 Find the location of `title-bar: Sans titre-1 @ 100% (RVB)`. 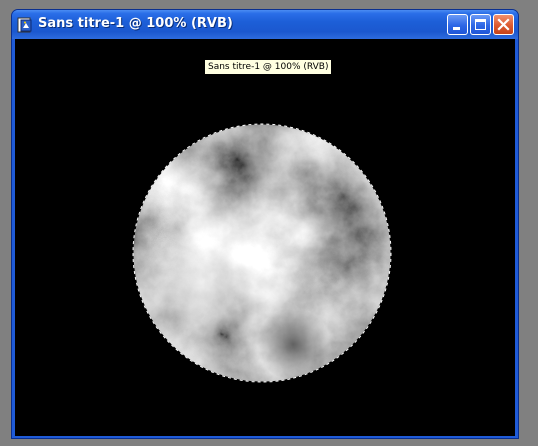

title-bar: Sans titre-1 @ 100% (RVB) is located at coordinates (265, 24).